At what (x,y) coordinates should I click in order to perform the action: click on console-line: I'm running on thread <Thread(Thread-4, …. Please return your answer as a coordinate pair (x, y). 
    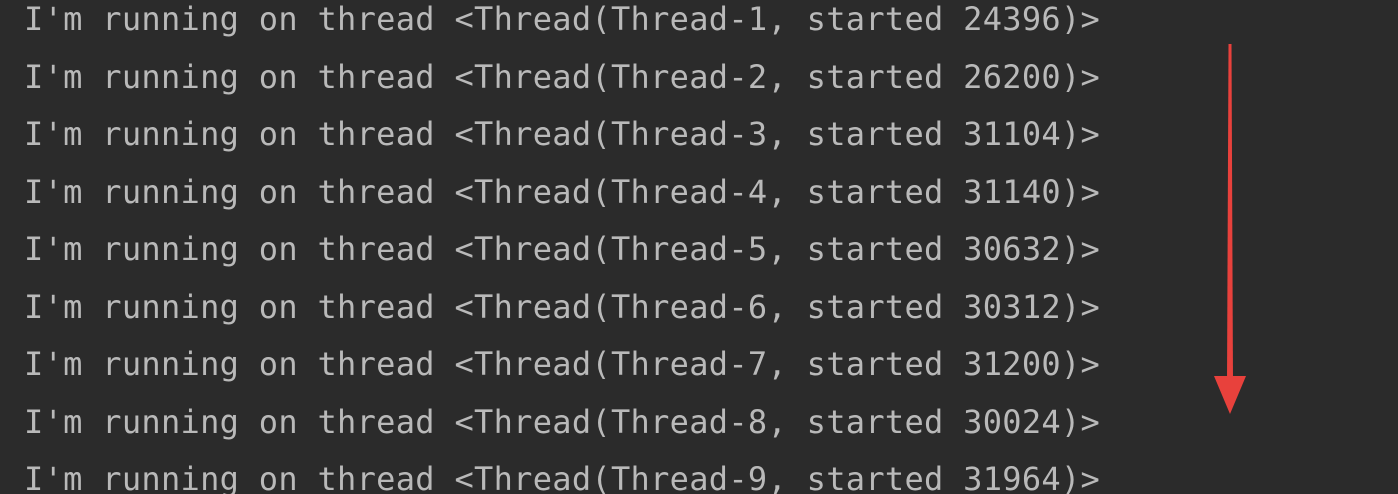
    Looking at the image, I should click on (562, 191).